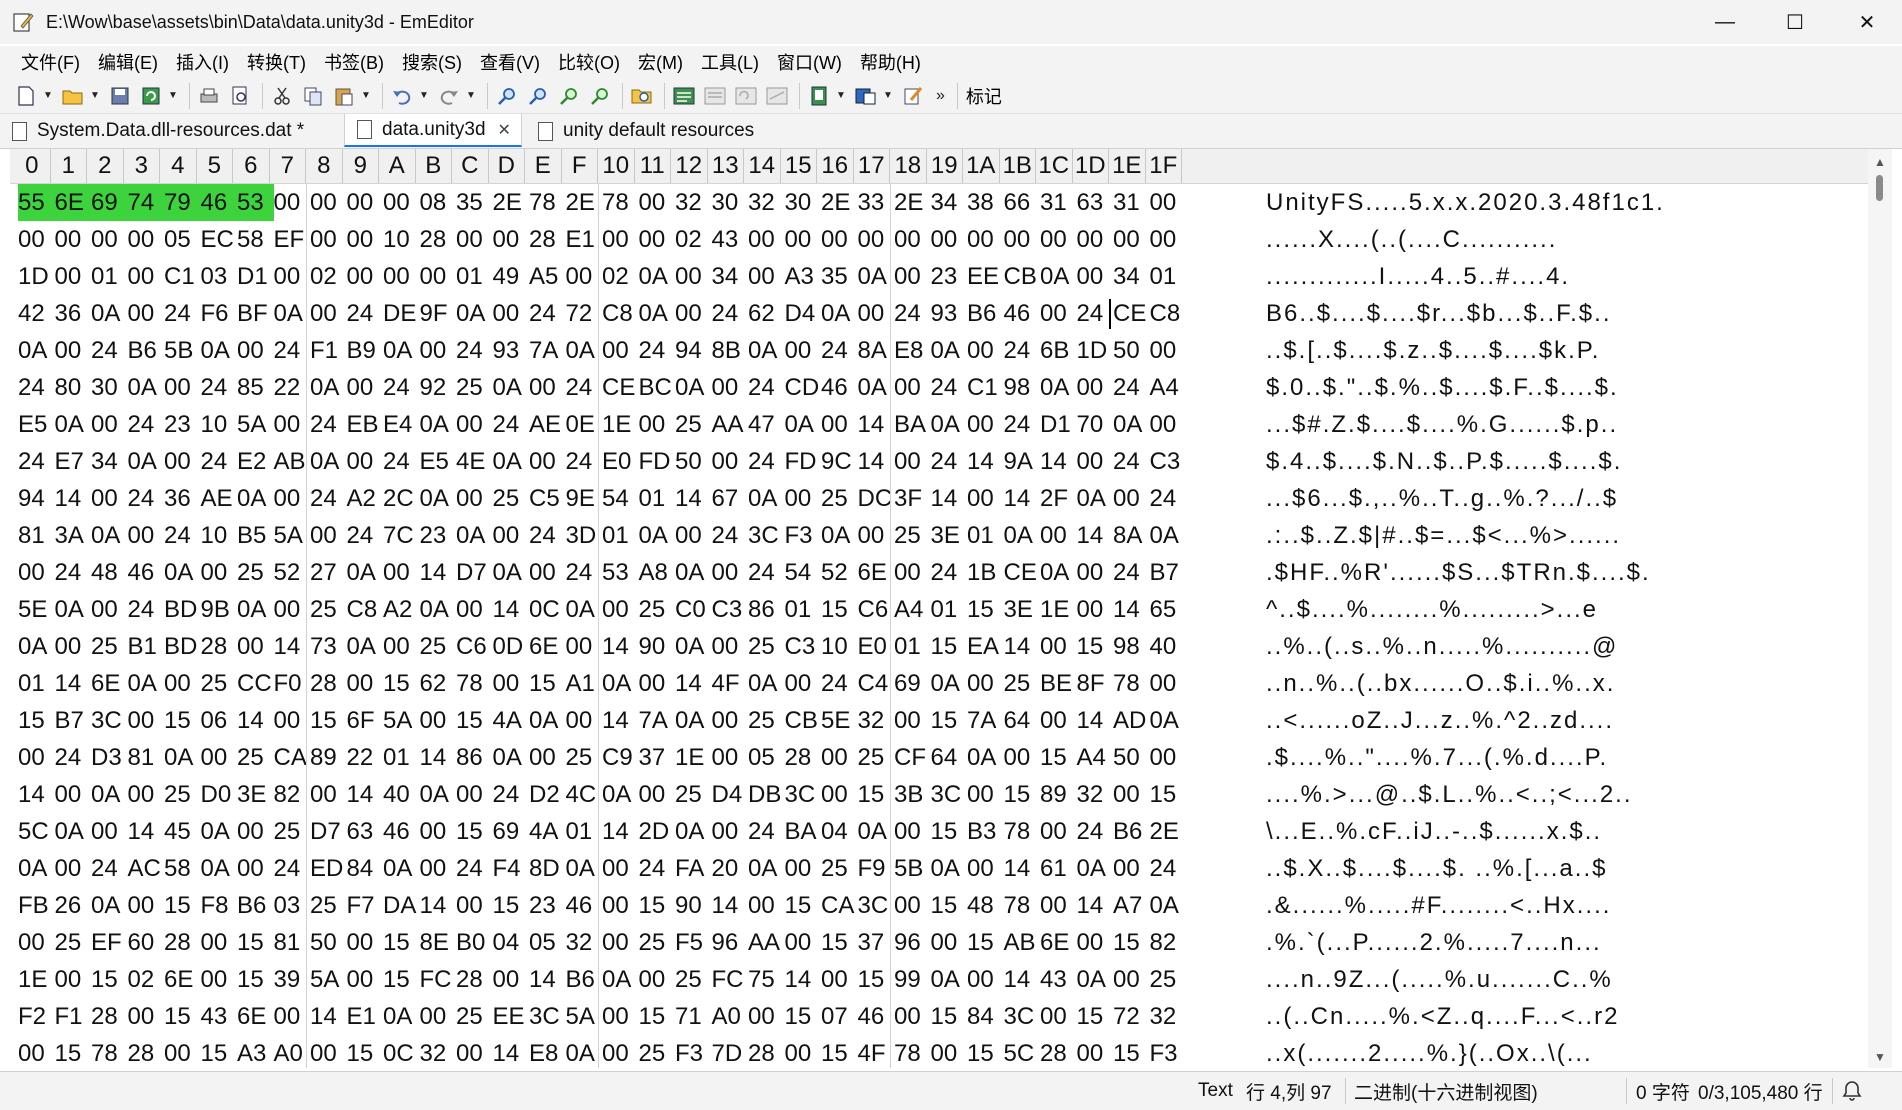  What do you see at coordinates (1663, 1091) in the screenshot?
I see `status-char-count: 0 字符` at bounding box center [1663, 1091].